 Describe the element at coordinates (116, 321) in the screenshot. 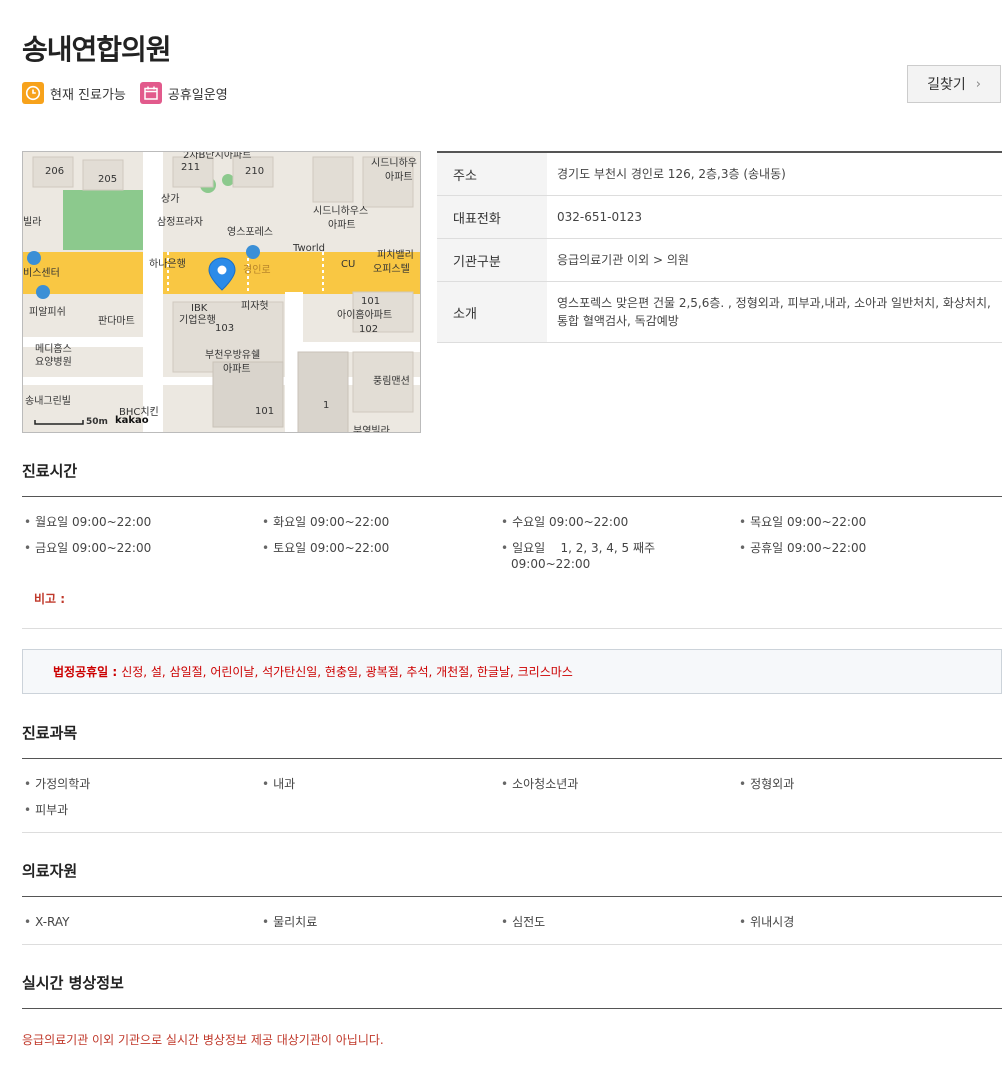

I see `svg-text: 판다마트` at that location.